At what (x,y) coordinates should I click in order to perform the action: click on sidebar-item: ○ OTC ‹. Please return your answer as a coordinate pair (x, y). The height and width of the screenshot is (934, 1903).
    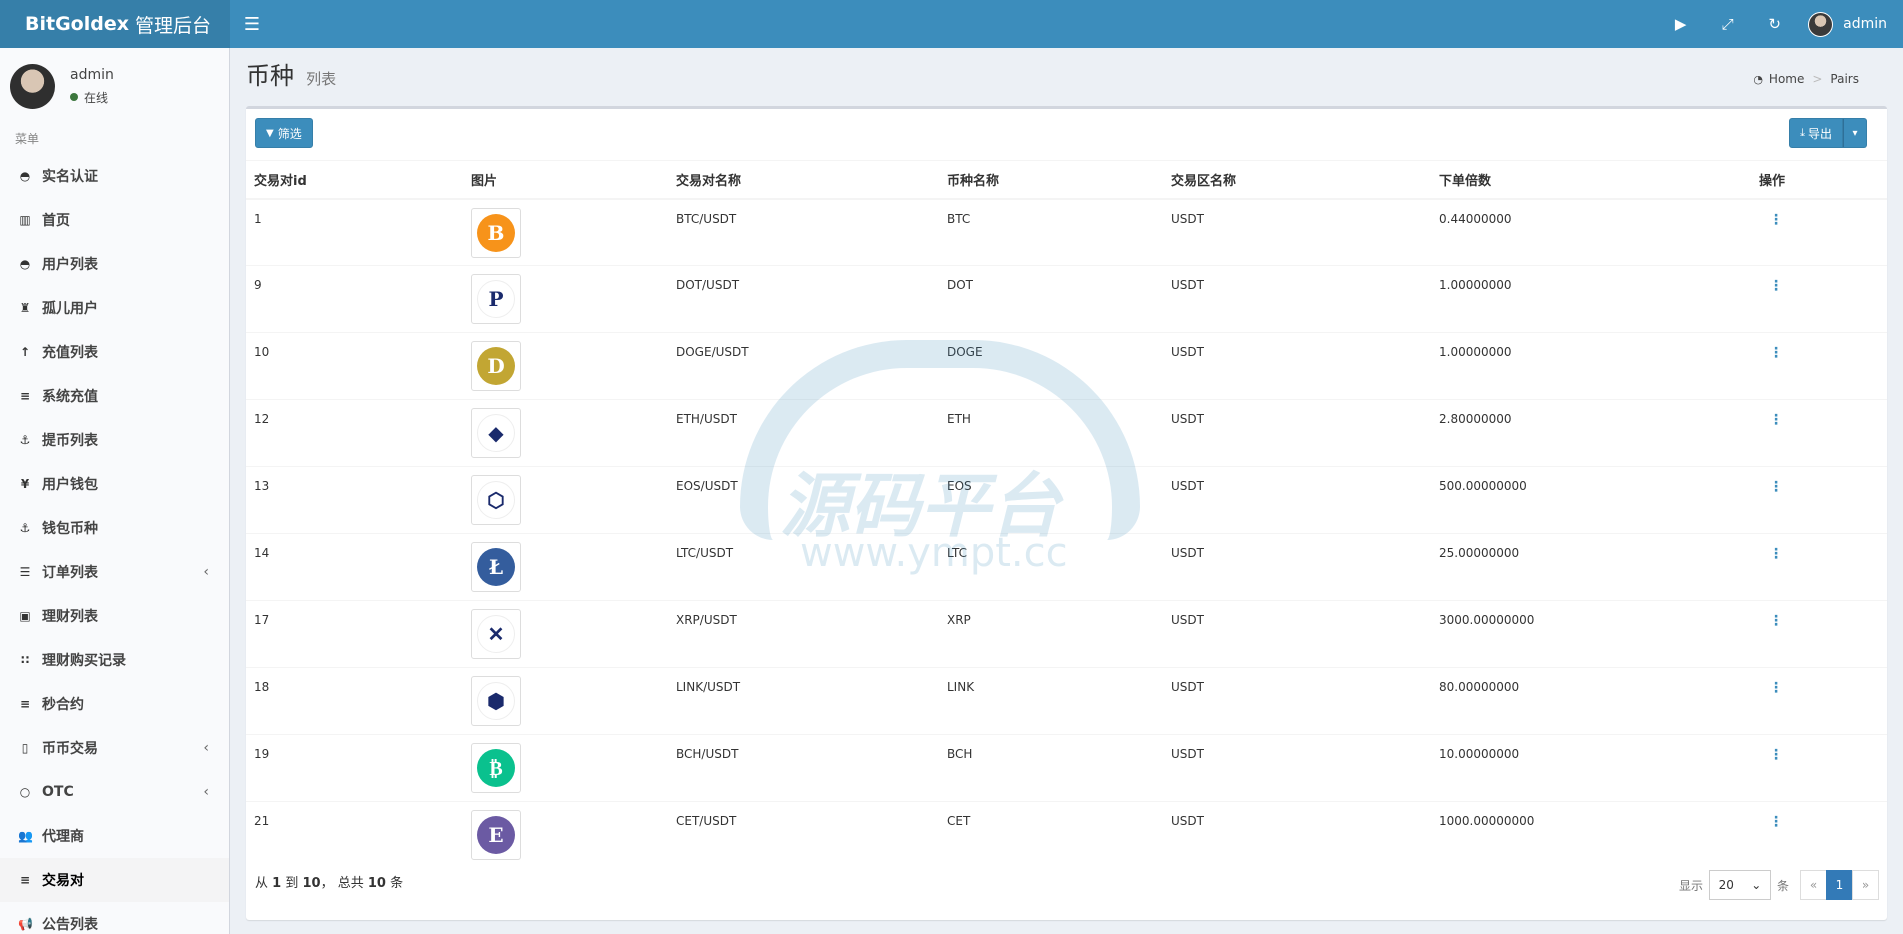
    Looking at the image, I should click on (114, 792).